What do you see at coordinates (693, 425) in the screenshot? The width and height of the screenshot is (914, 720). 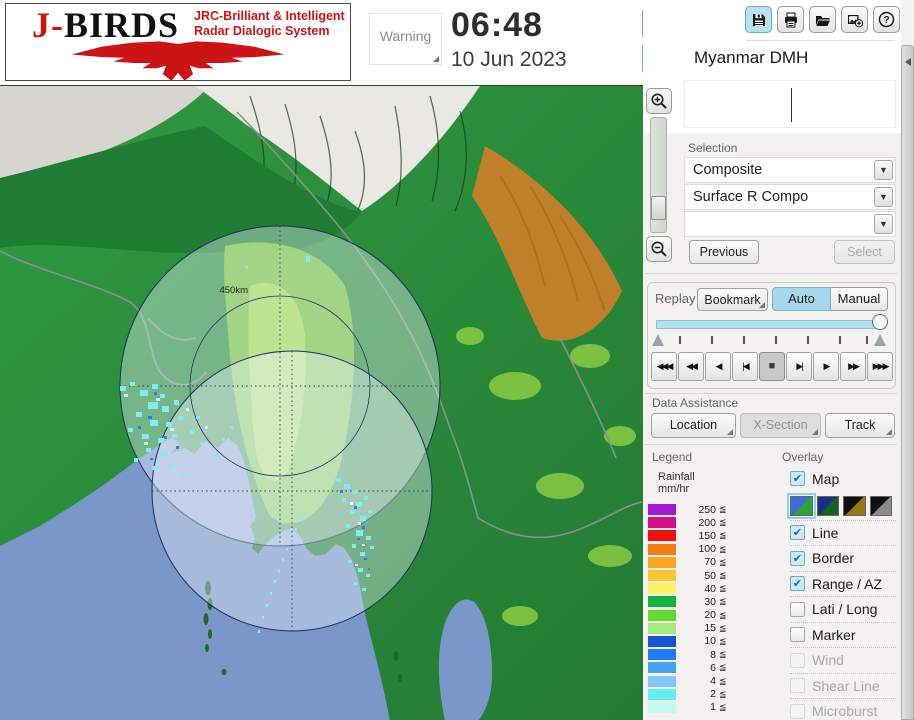 I see `location-button: Location` at bounding box center [693, 425].